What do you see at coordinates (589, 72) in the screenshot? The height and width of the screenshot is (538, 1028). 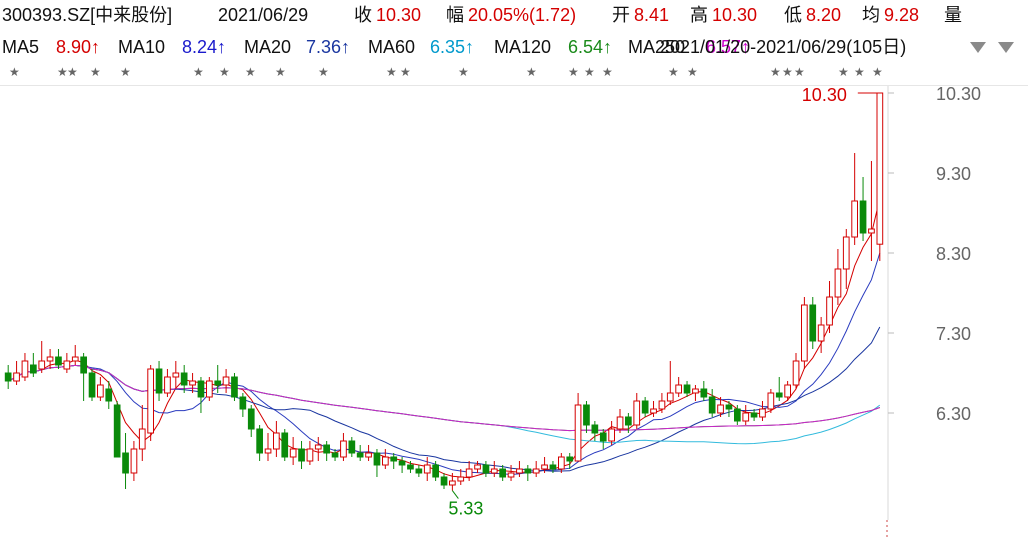 I see `star-marker-15: ★` at bounding box center [589, 72].